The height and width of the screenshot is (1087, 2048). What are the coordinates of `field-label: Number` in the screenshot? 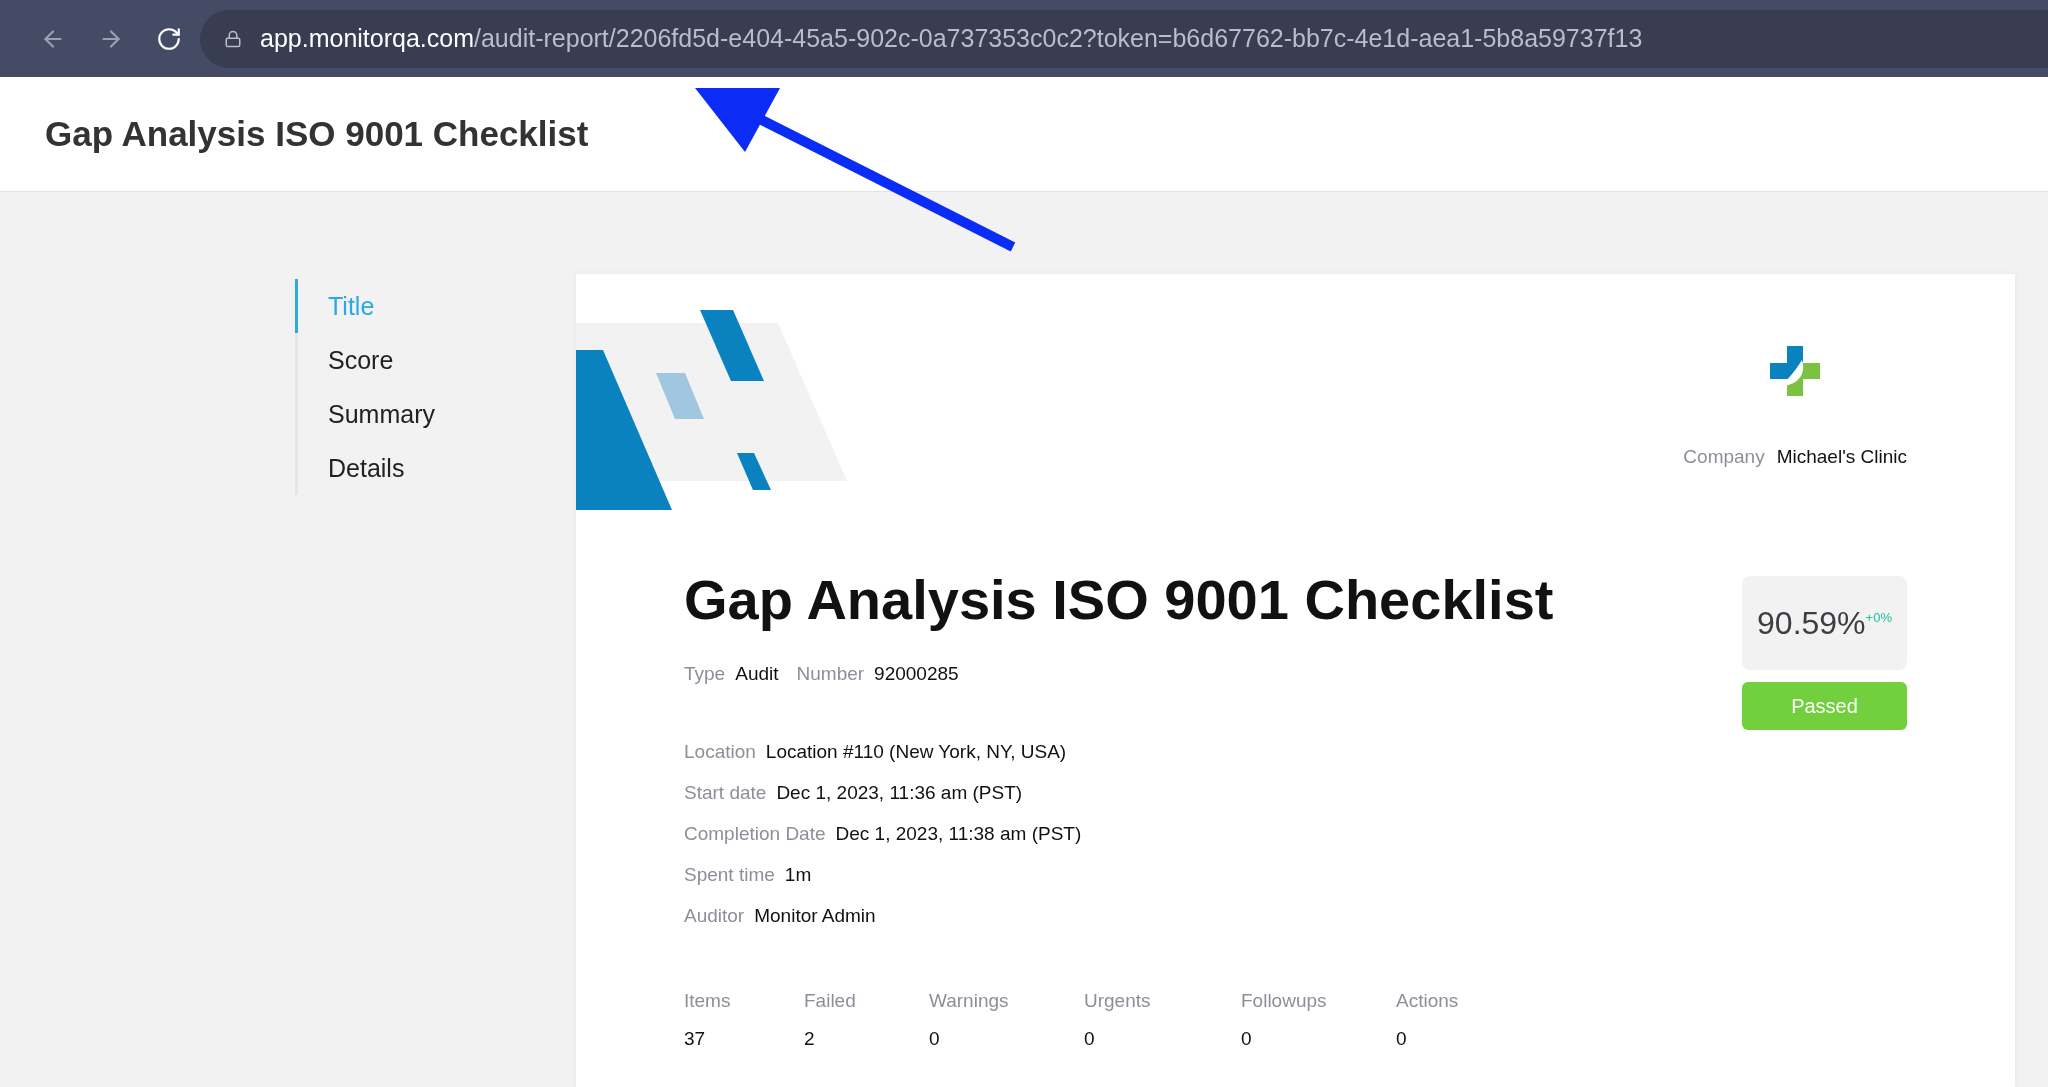 It's located at (830, 673).